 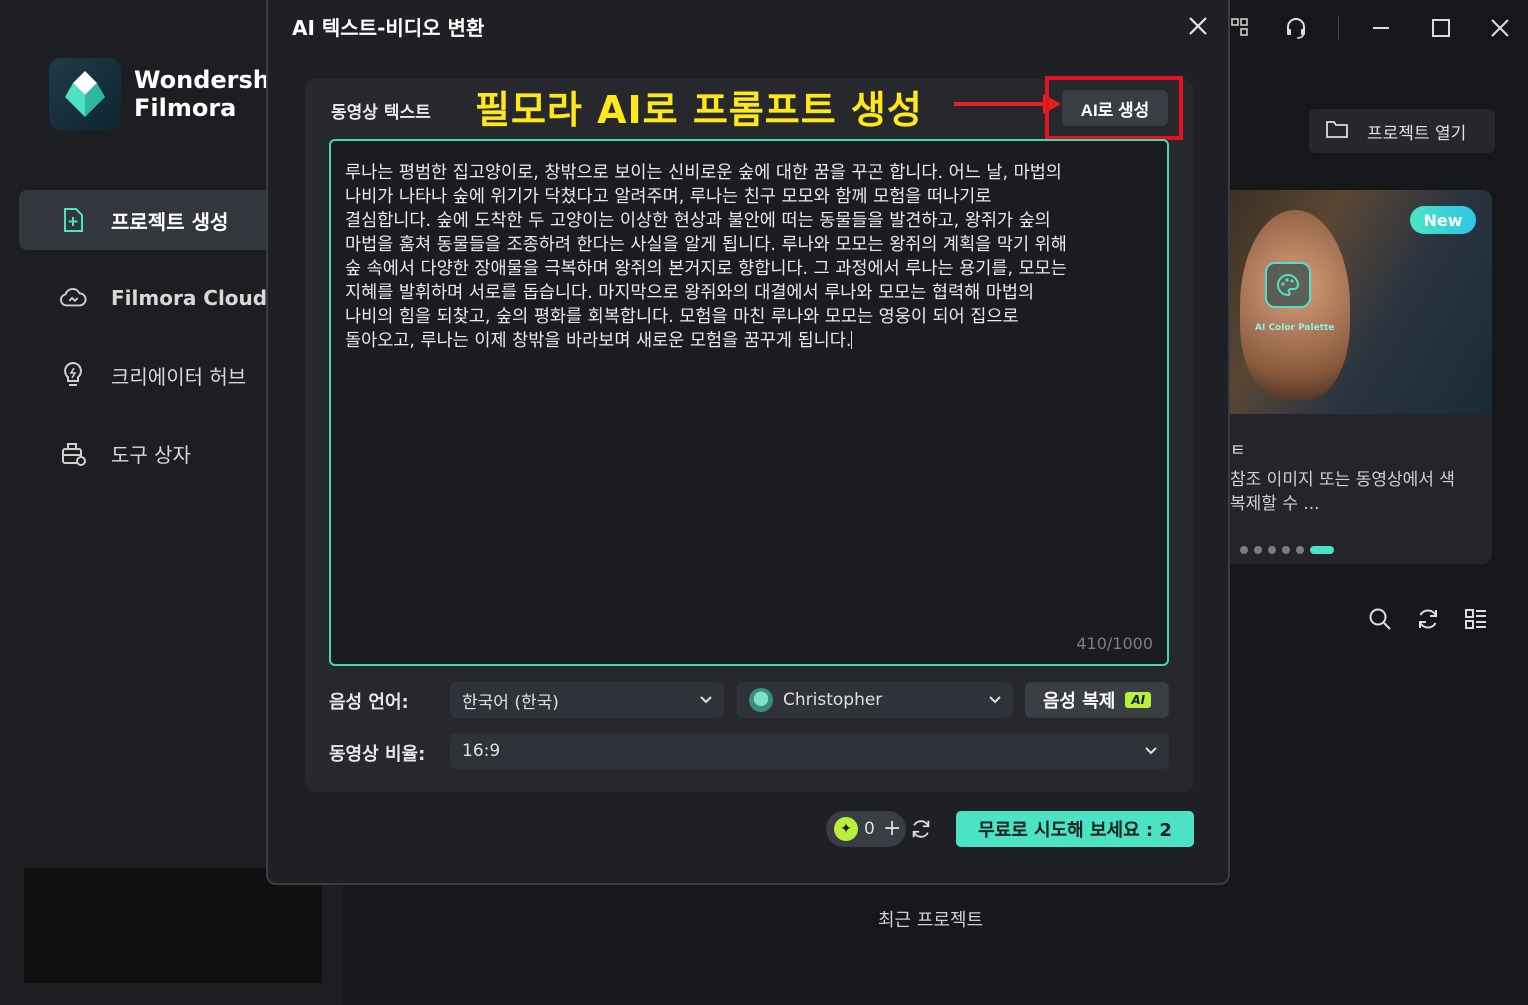 I want to click on recent-projects-label: 최근 프로젝트, so click(x=931, y=920).